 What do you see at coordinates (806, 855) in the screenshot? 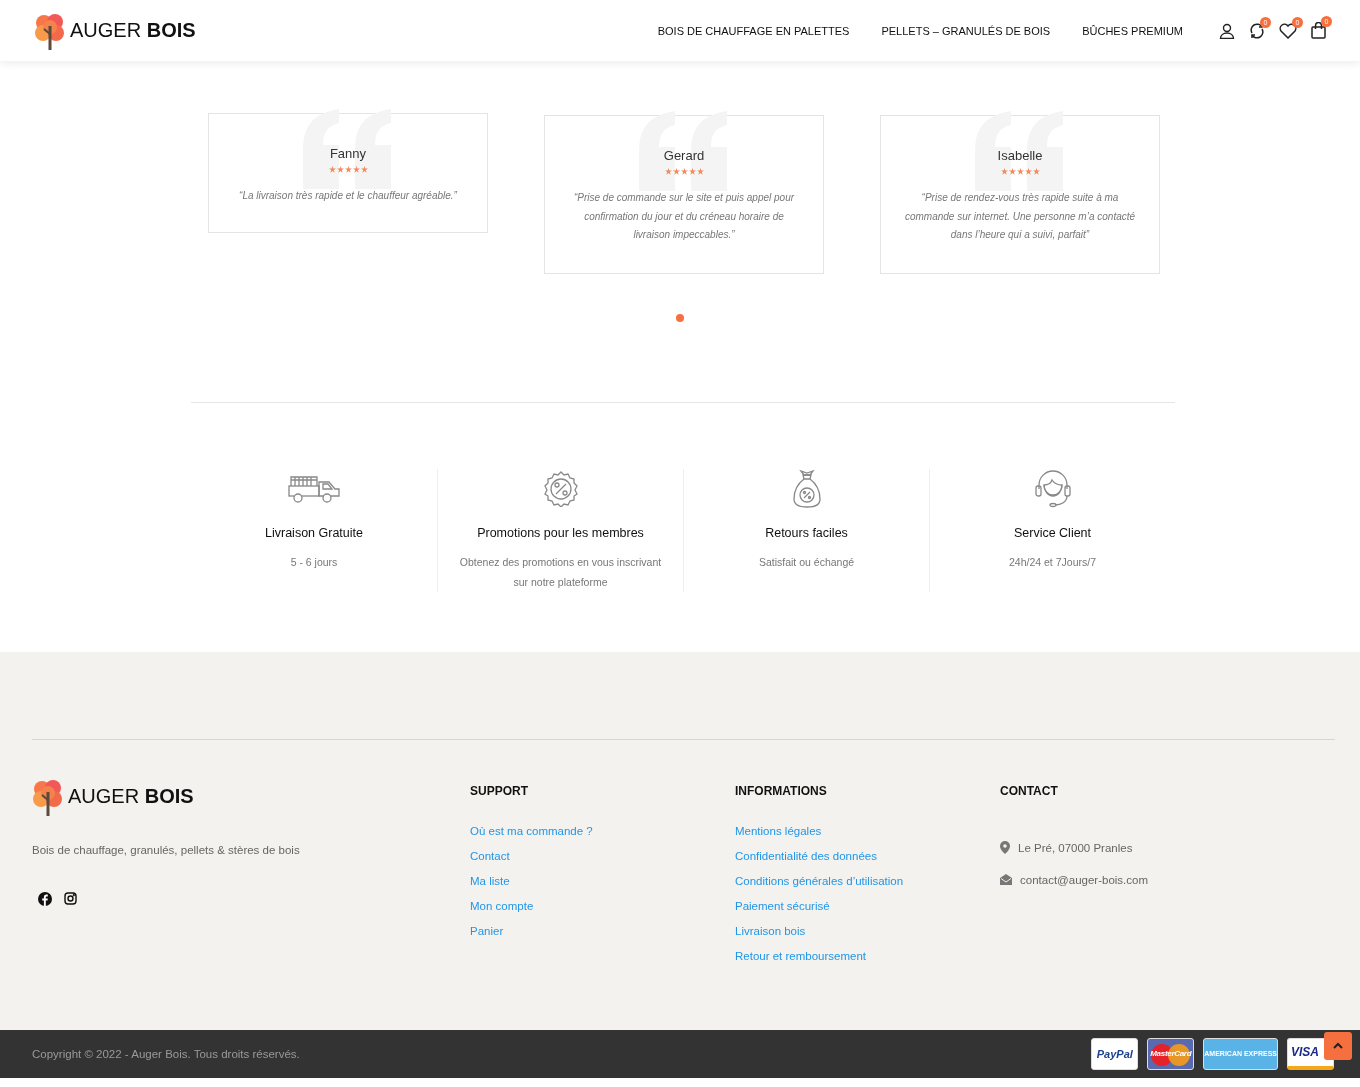
I see `footer-link: Confidentialité des données` at bounding box center [806, 855].